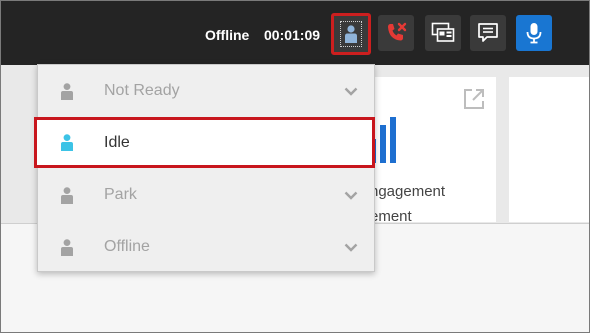 The width and height of the screenshot is (590, 333). I want to click on state-label: Not Ready, so click(142, 90).